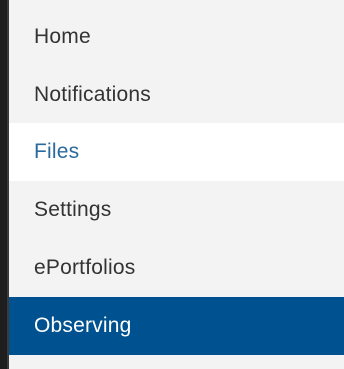 This screenshot has width=344, height=369. What do you see at coordinates (73, 209) in the screenshot?
I see `nav-item-settings-label: Settings` at bounding box center [73, 209].